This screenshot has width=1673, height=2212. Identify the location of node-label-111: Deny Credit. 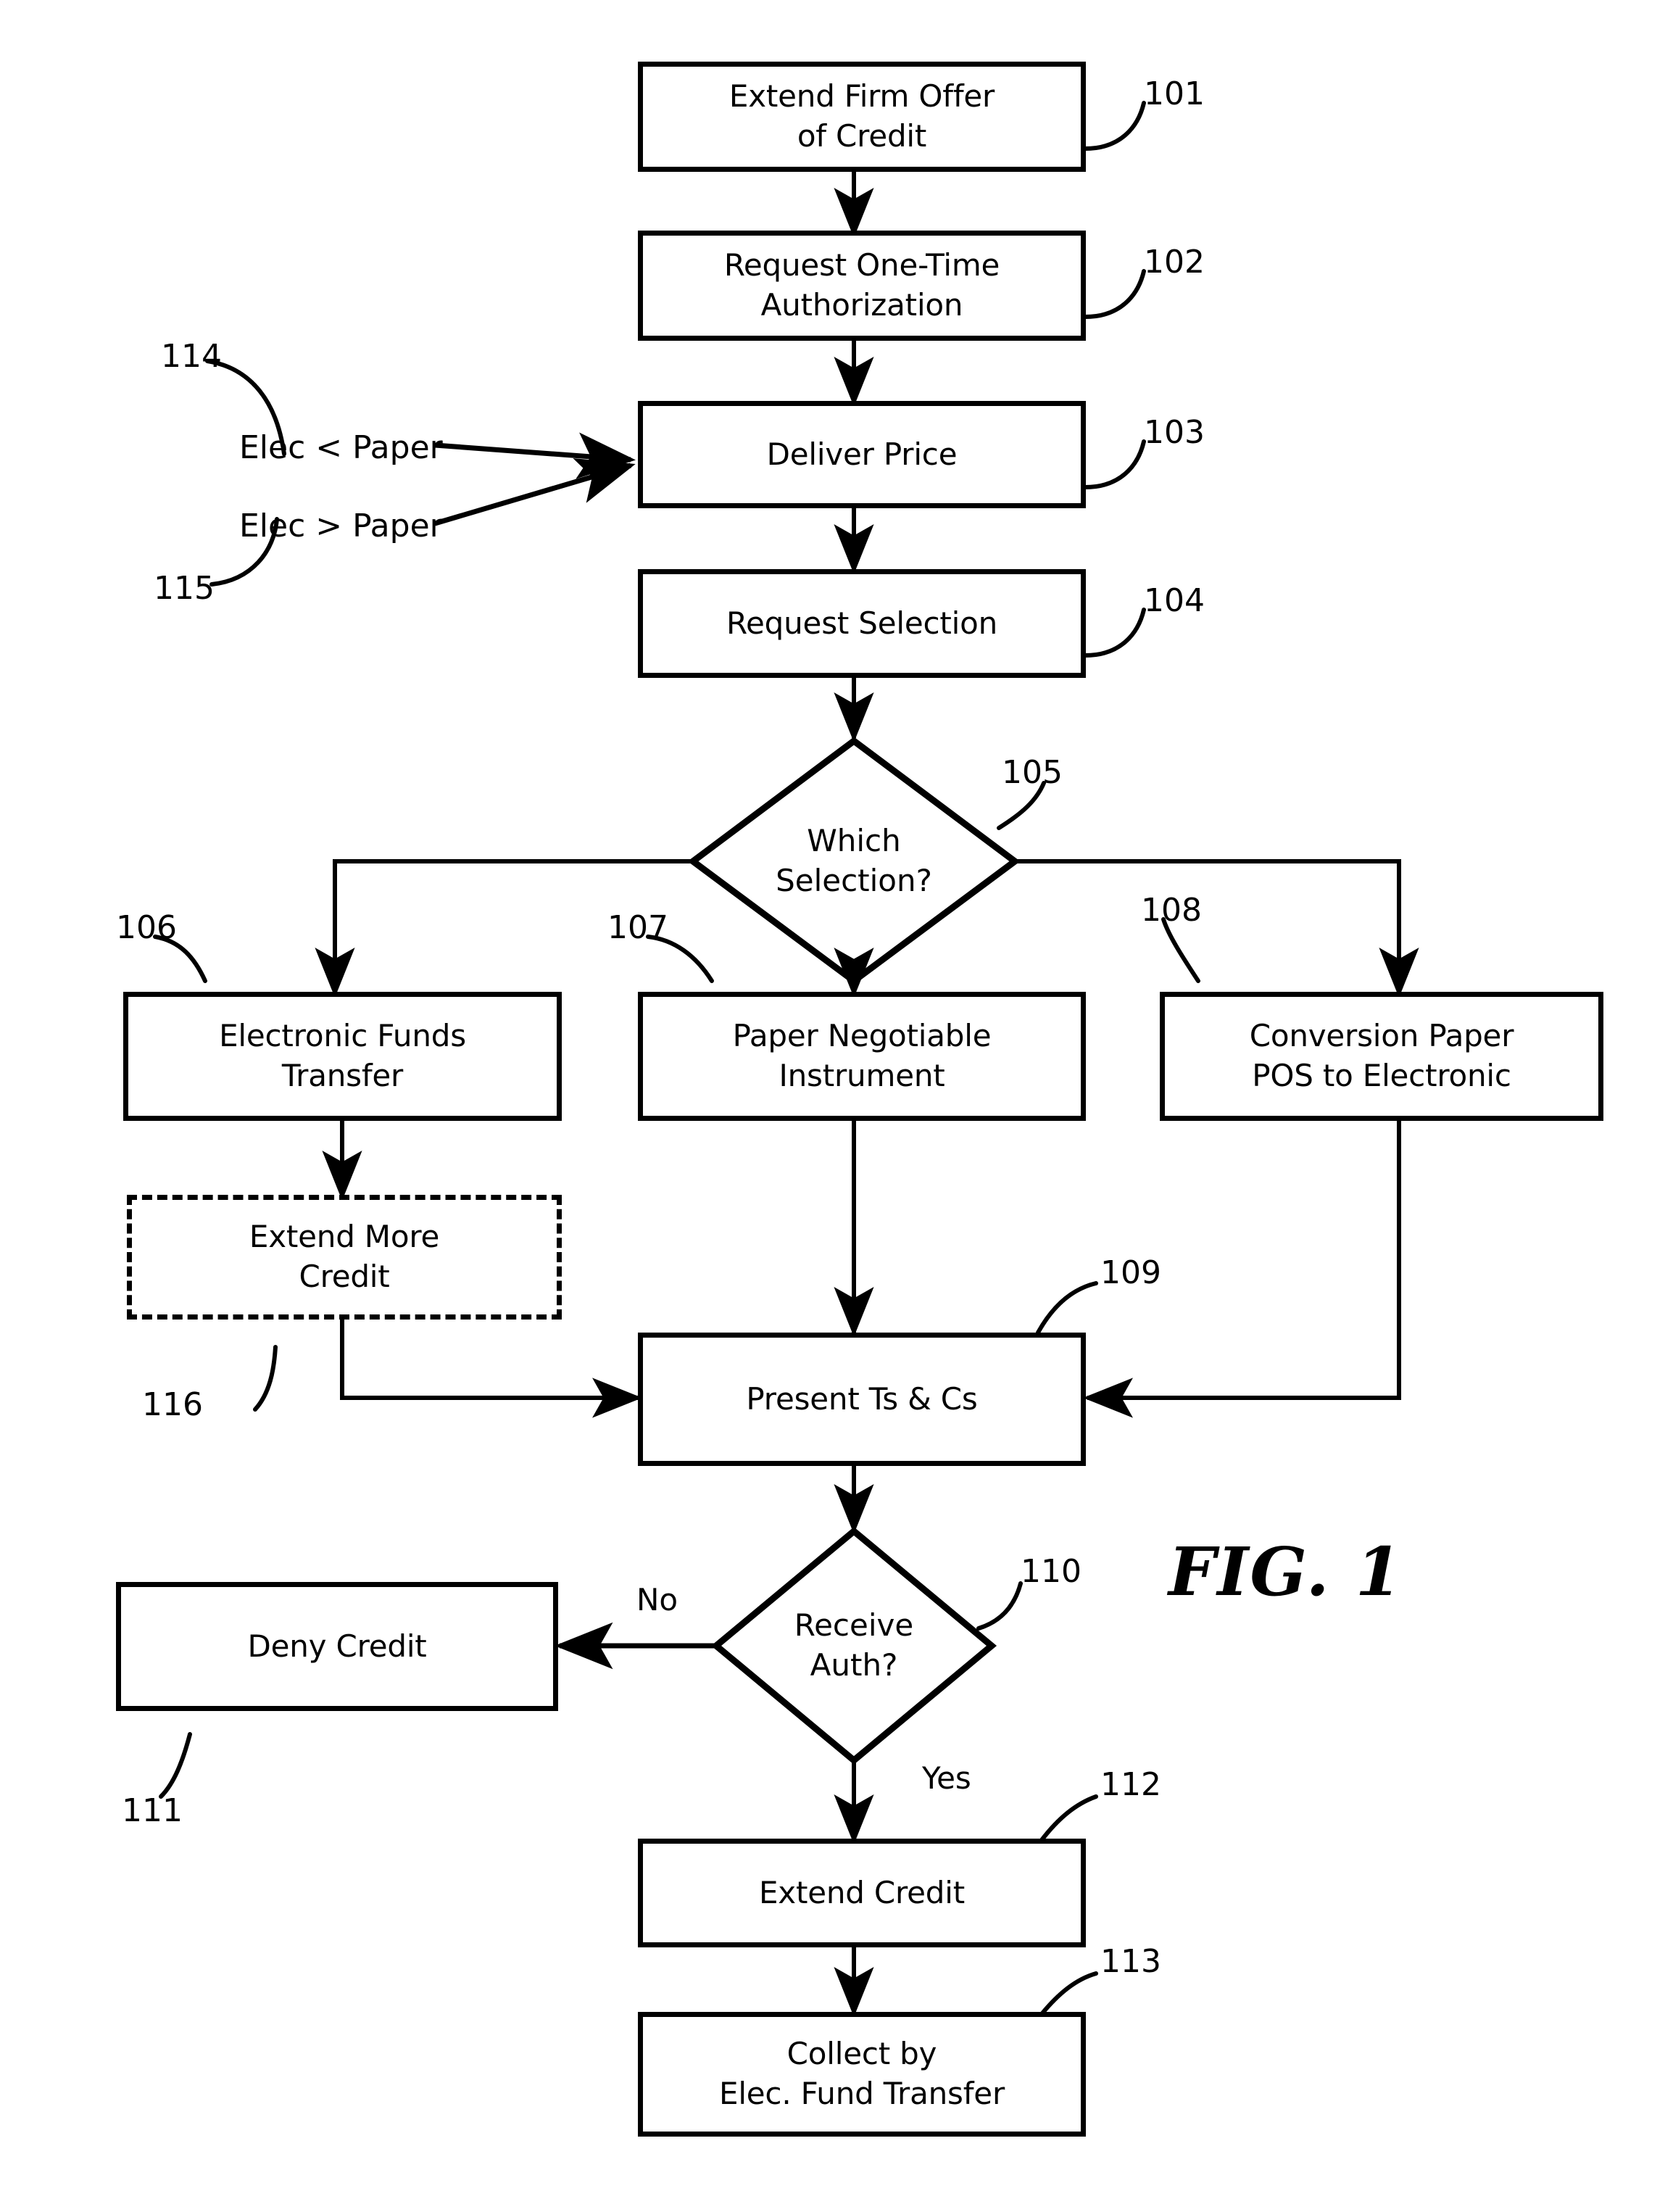
(337, 1646).